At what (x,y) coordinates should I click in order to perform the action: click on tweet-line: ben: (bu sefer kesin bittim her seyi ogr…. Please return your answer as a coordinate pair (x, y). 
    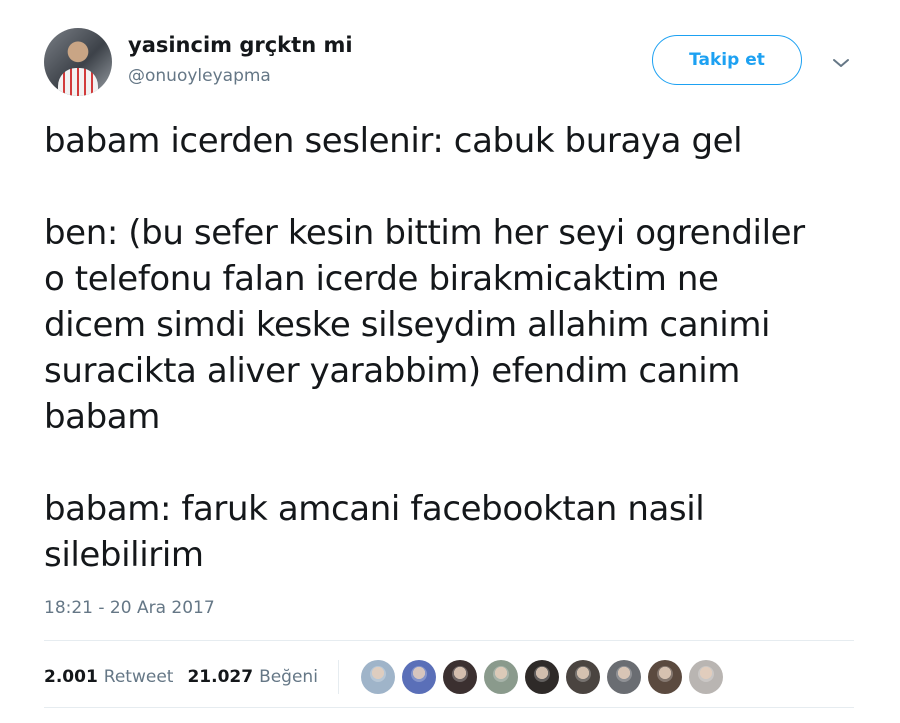
    Looking at the image, I should click on (424, 233).